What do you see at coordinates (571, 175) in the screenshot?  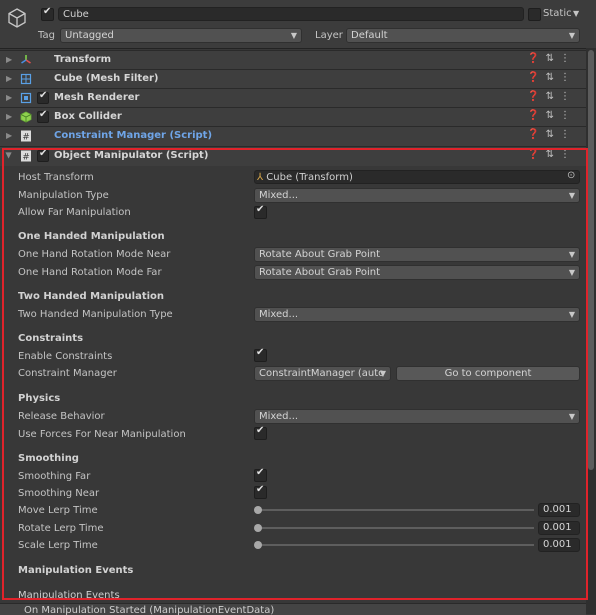 I see `object-picker-icon: ⊙` at bounding box center [571, 175].